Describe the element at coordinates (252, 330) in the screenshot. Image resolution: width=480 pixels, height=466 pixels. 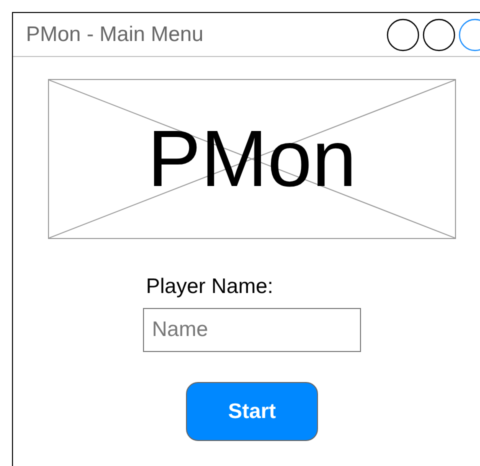
I see `name-input-field: Name` at that location.